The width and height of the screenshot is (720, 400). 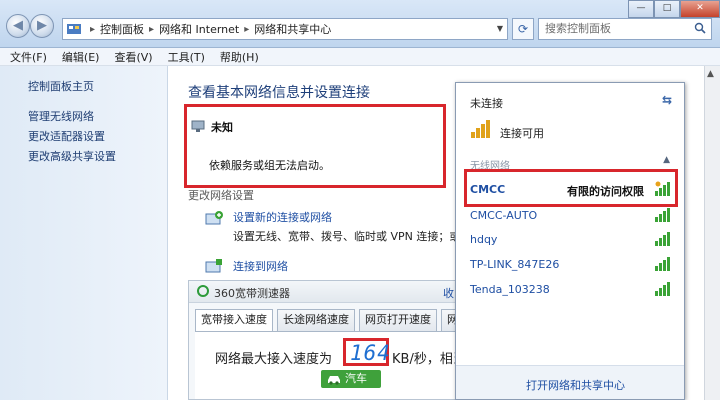 I want to click on connection-available: 连接可用, so click(x=522, y=133).